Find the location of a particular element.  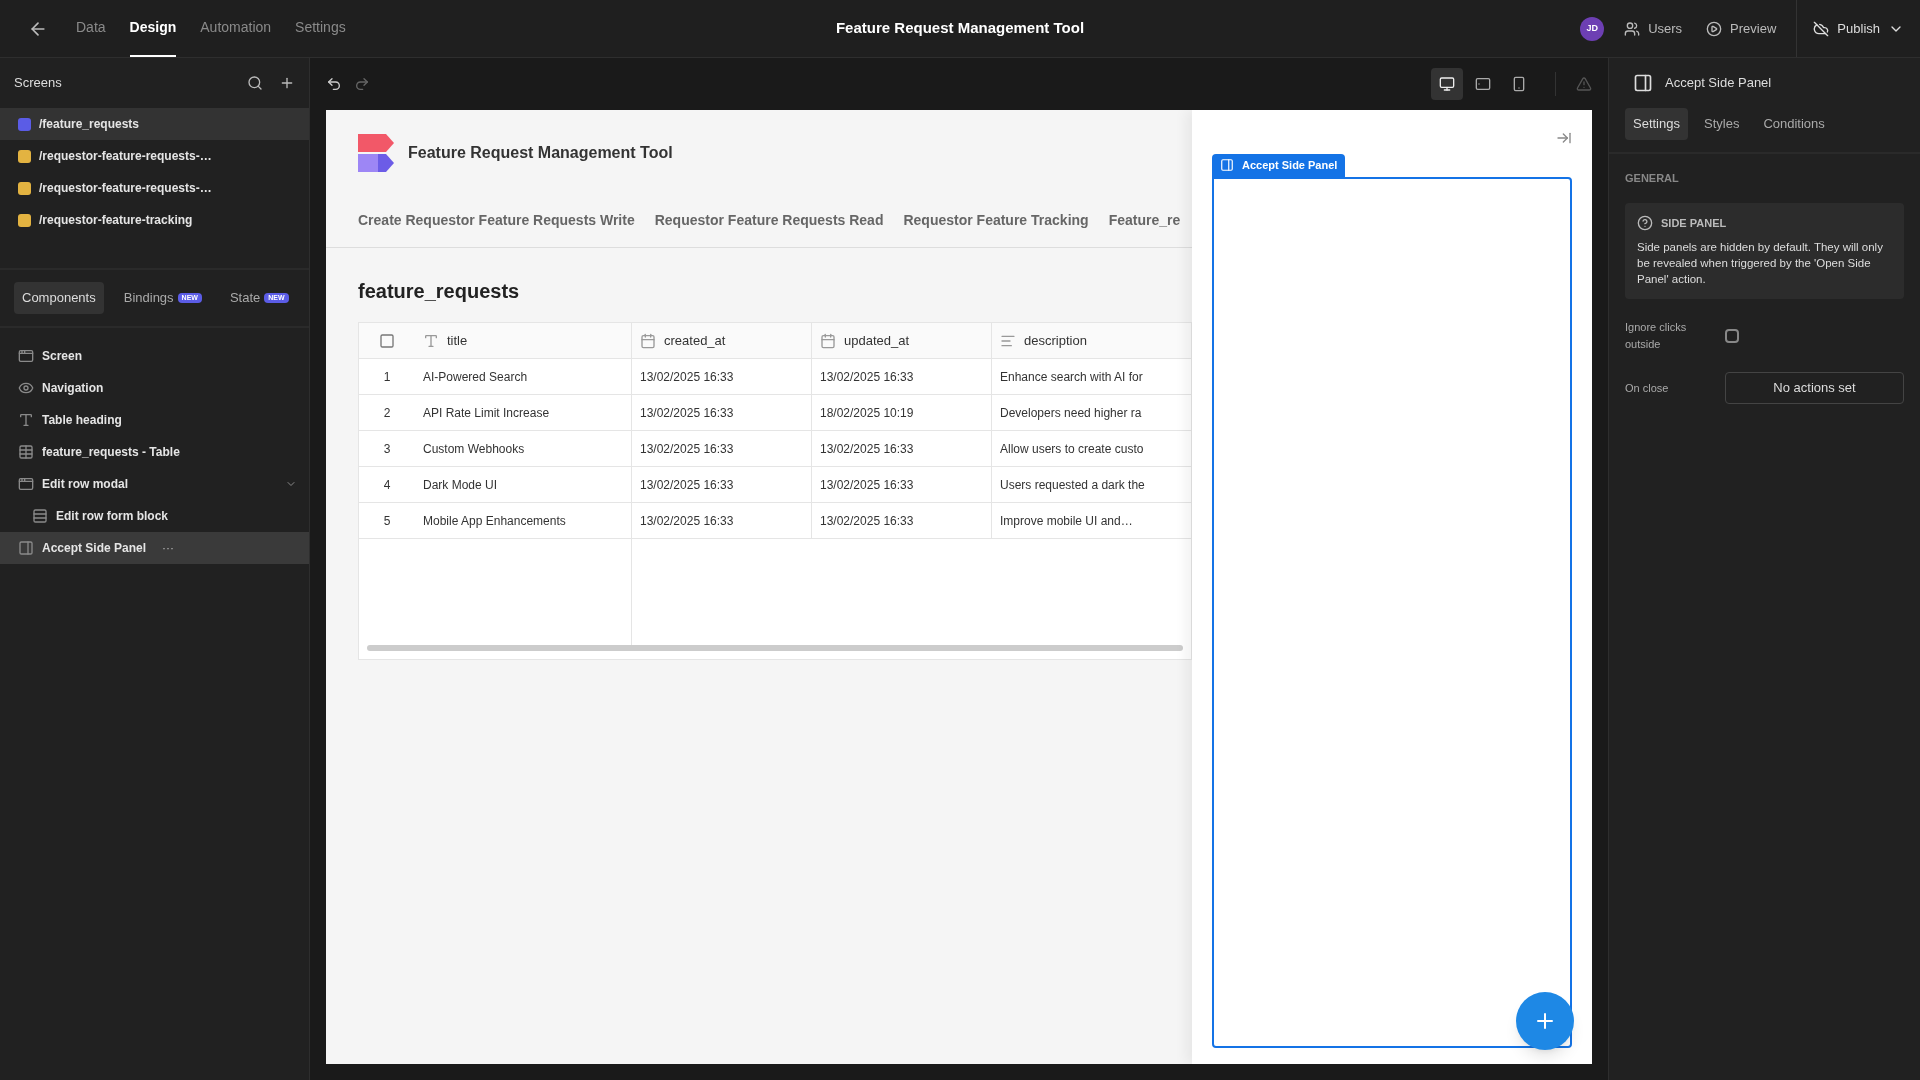

column-header: updated_at is located at coordinates (901, 340).